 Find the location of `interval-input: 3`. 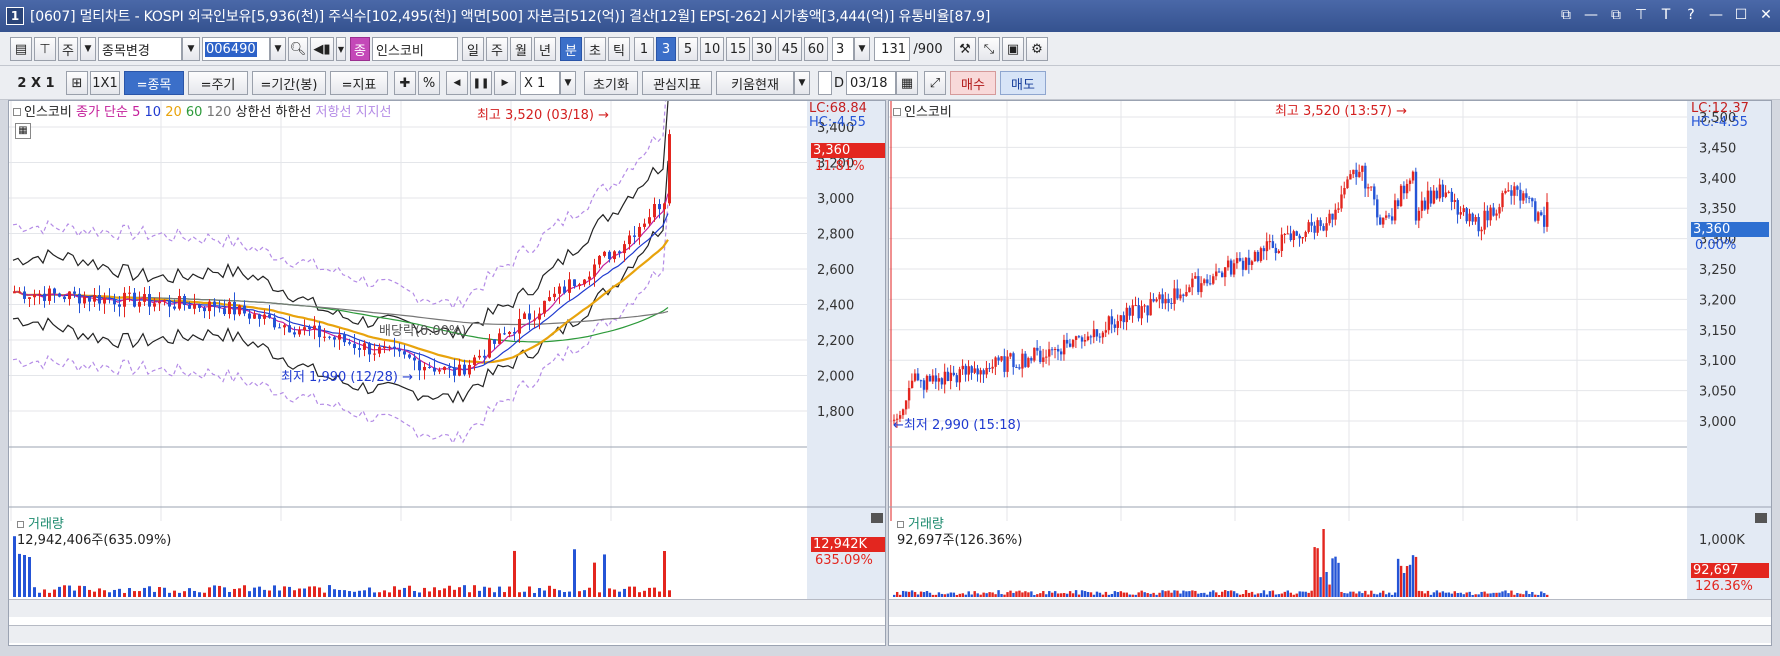

interval-input: 3 is located at coordinates (843, 49).